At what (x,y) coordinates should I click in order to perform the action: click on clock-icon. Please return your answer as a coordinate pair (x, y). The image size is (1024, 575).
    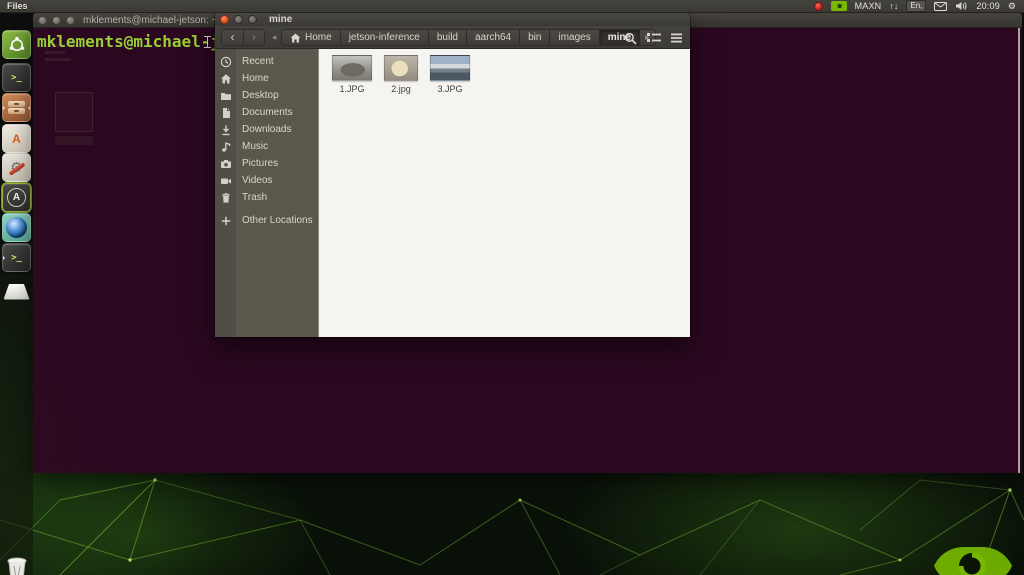
    Looking at the image, I should click on (226, 61).